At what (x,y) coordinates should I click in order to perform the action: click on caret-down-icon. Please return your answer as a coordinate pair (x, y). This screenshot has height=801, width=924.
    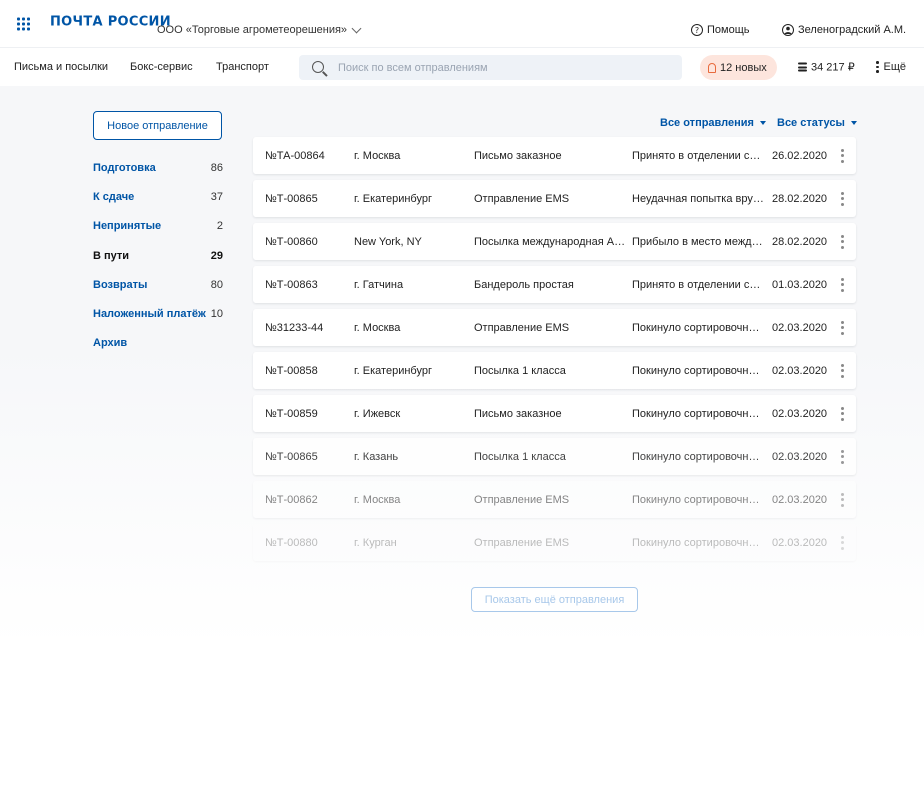
    Looking at the image, I should click on (762, 123).